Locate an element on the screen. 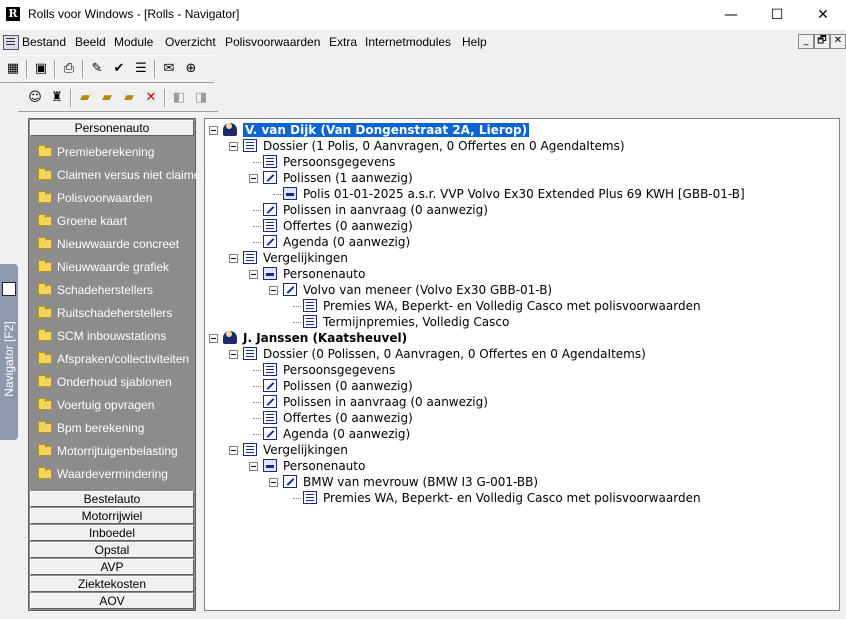 The width and height of the screenshot is (846, 619). edit-document-icon is located at coordinates (270, 385).